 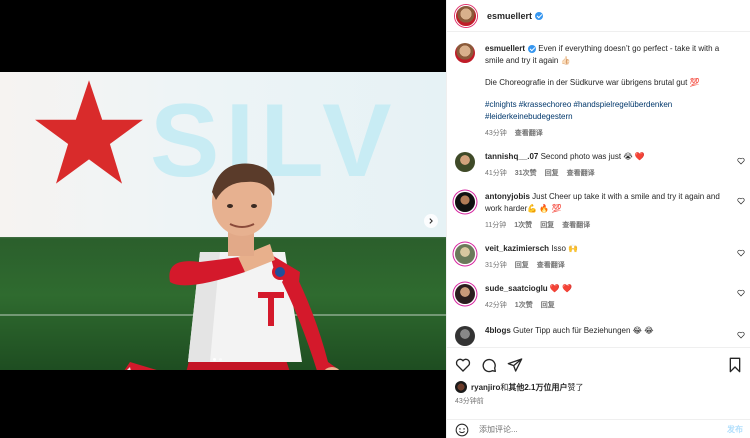 I want to click on comment-composer: 发布, so click(x=598, y=428).